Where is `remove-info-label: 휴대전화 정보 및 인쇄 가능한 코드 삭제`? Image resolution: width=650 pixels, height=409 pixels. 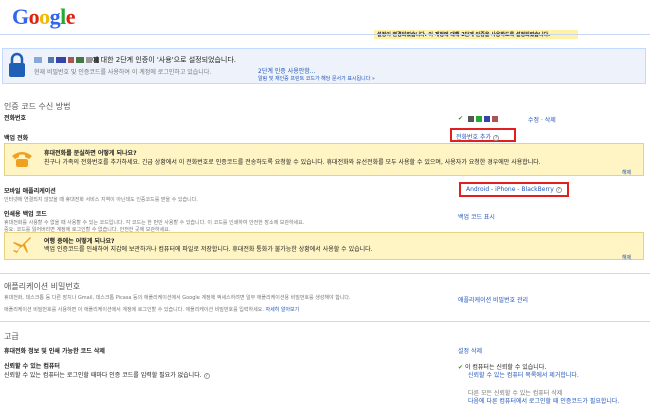 remove-info-label: 휴대전화 정보 및 인쇄 가능한 코드 삭제 is located at coordinates (54, 351).